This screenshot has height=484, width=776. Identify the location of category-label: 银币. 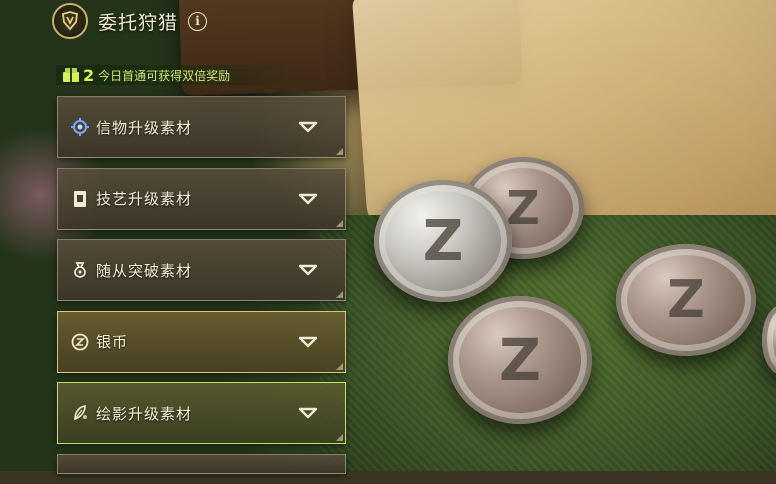
(112, 342).